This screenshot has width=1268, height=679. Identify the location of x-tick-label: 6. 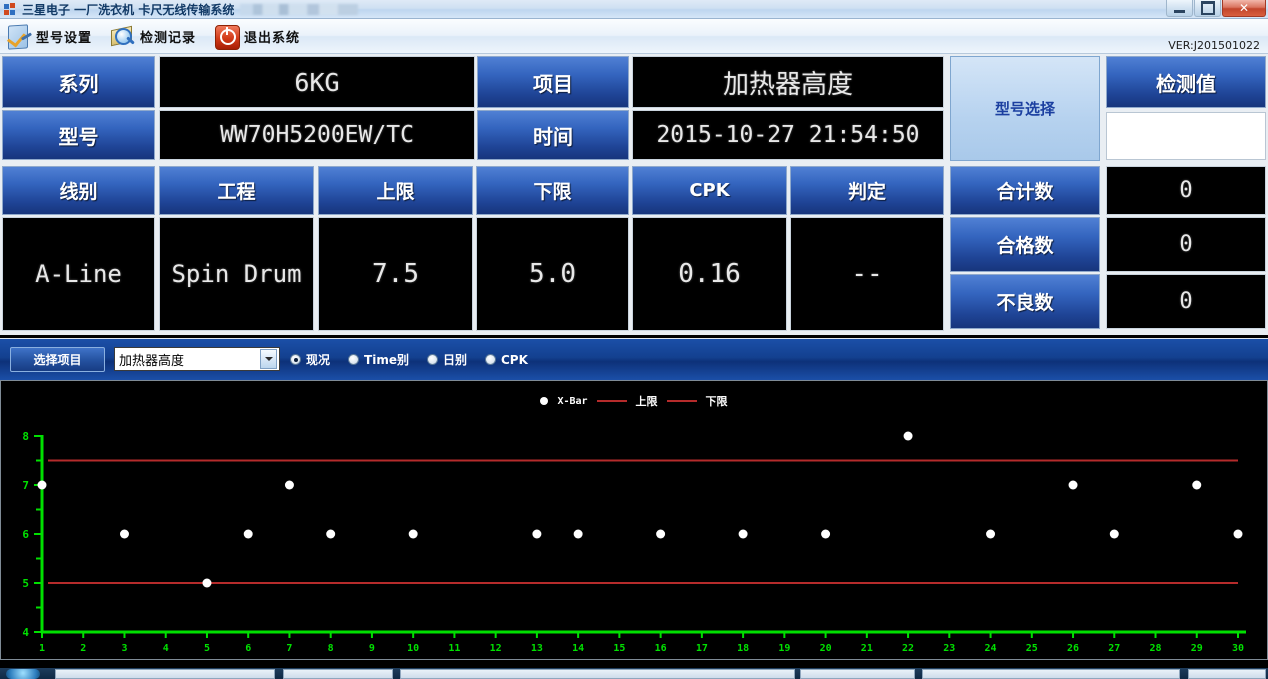
(248, 648).